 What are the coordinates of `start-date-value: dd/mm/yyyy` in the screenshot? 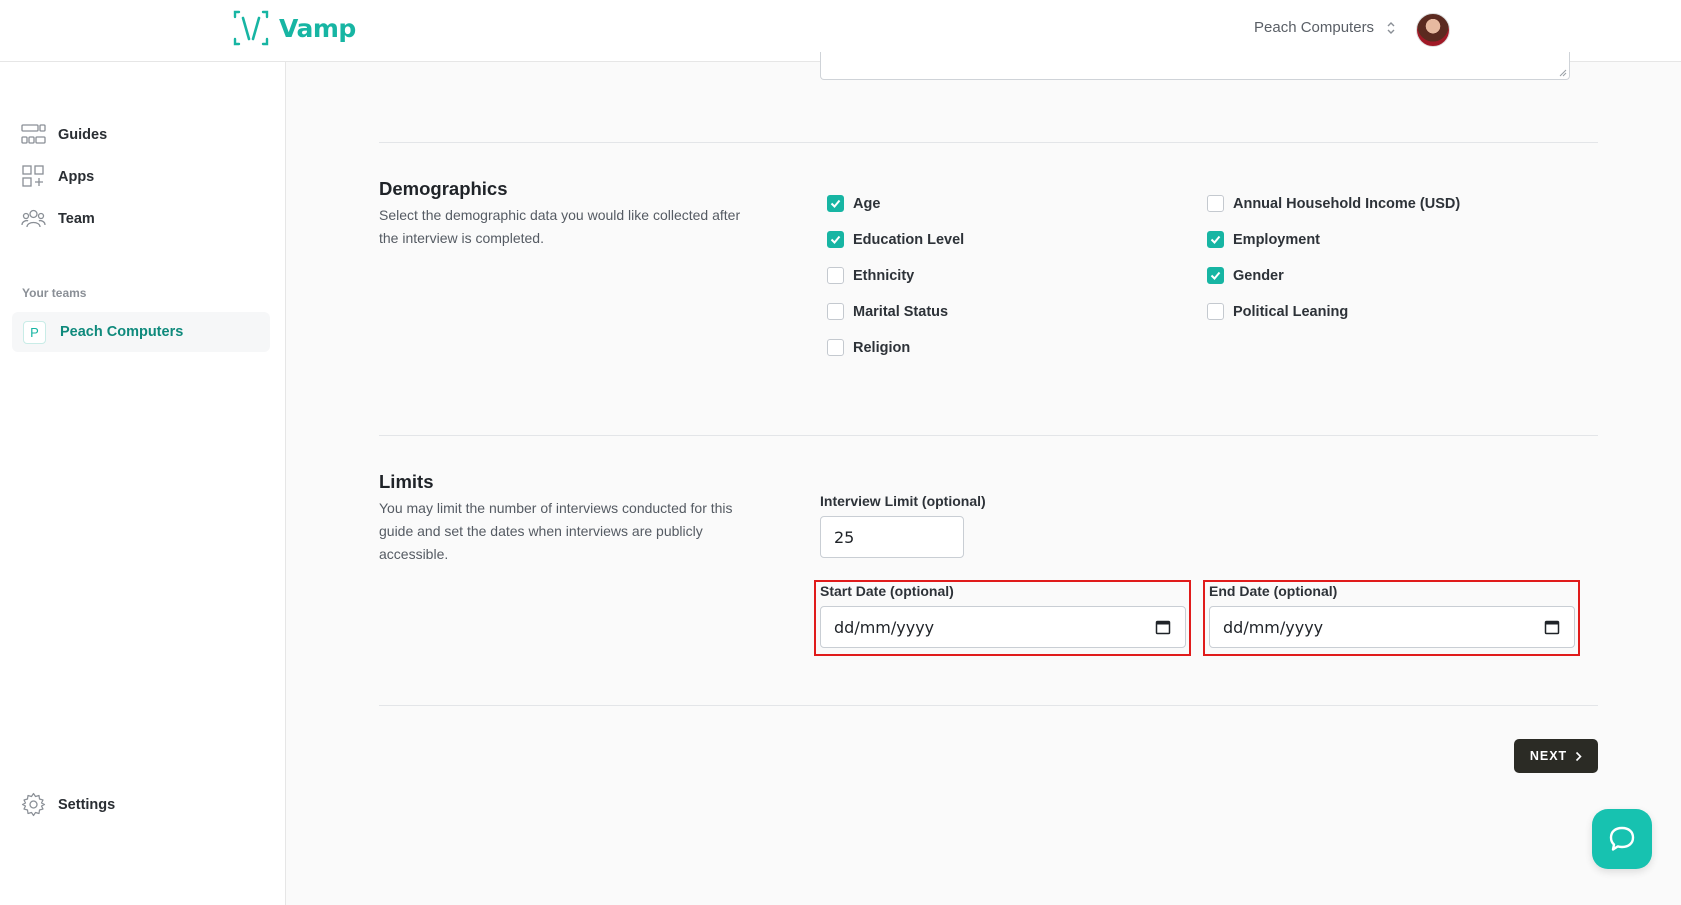 It's located at (884, 627).